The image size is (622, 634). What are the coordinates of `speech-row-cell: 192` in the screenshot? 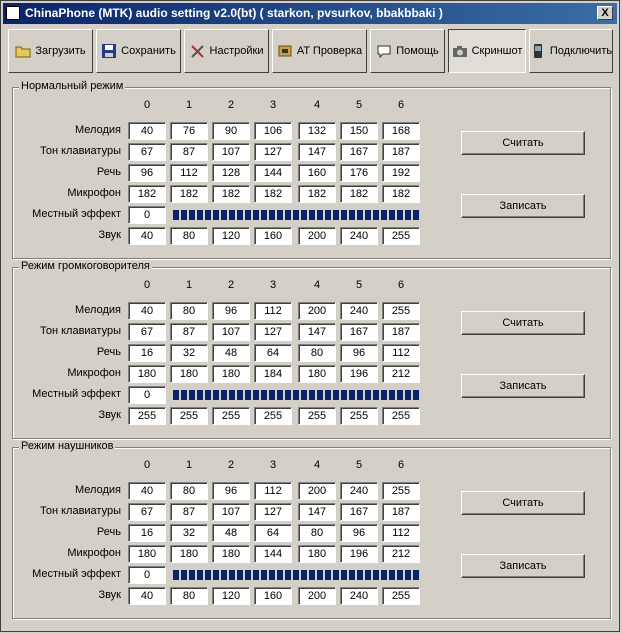 It's located at (401, 173).